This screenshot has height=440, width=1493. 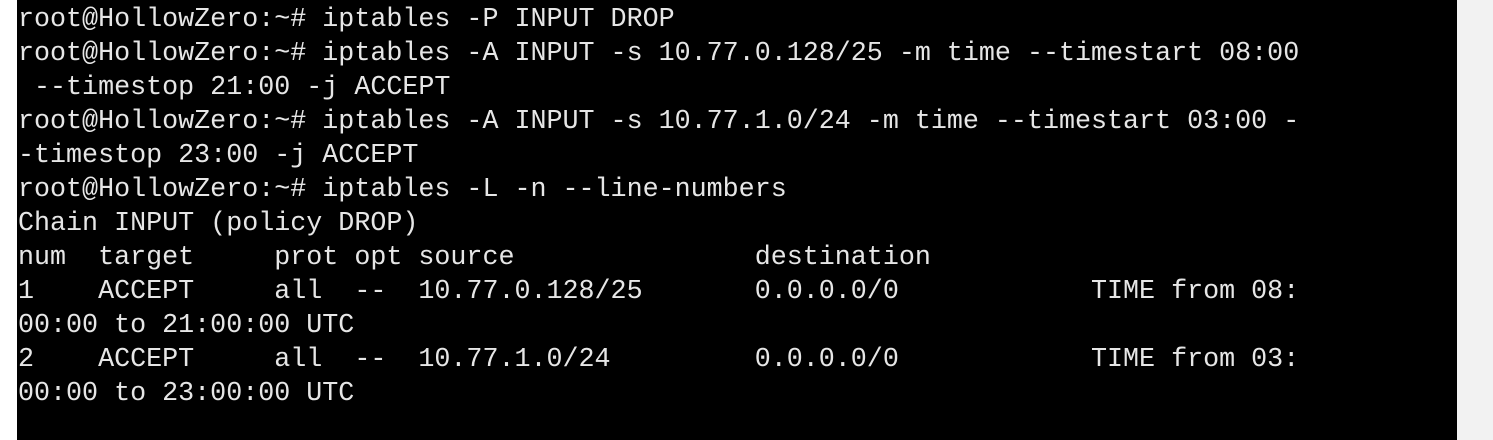 I want to click on rules-table-row-wrap: 00:00 to 21:00:00 UTC, so click(x=186, y=326).